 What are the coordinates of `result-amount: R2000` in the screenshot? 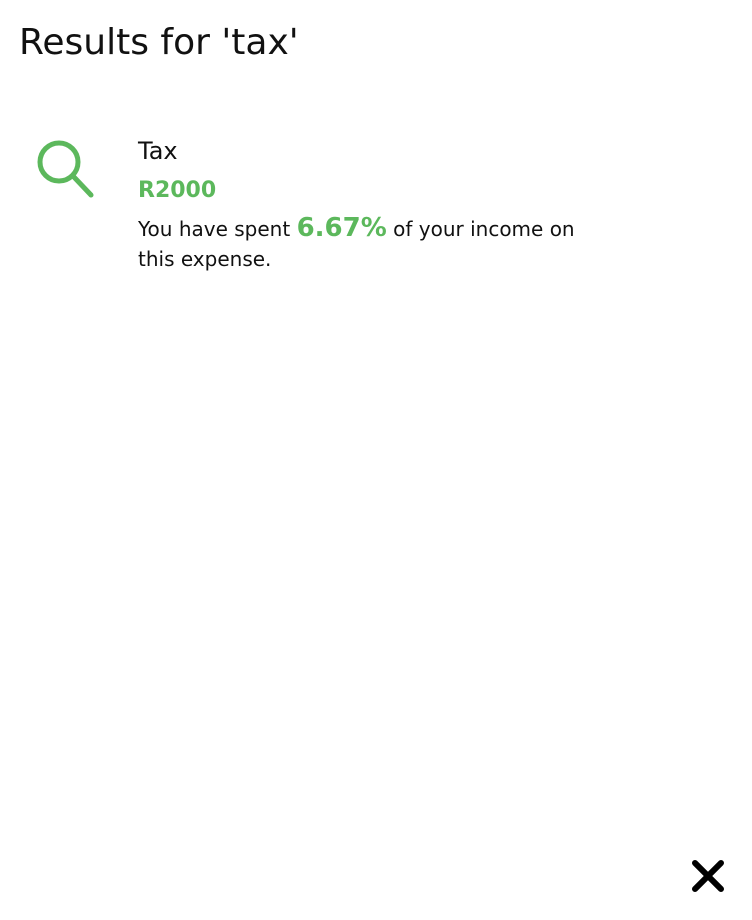 It's located at (177, 190).